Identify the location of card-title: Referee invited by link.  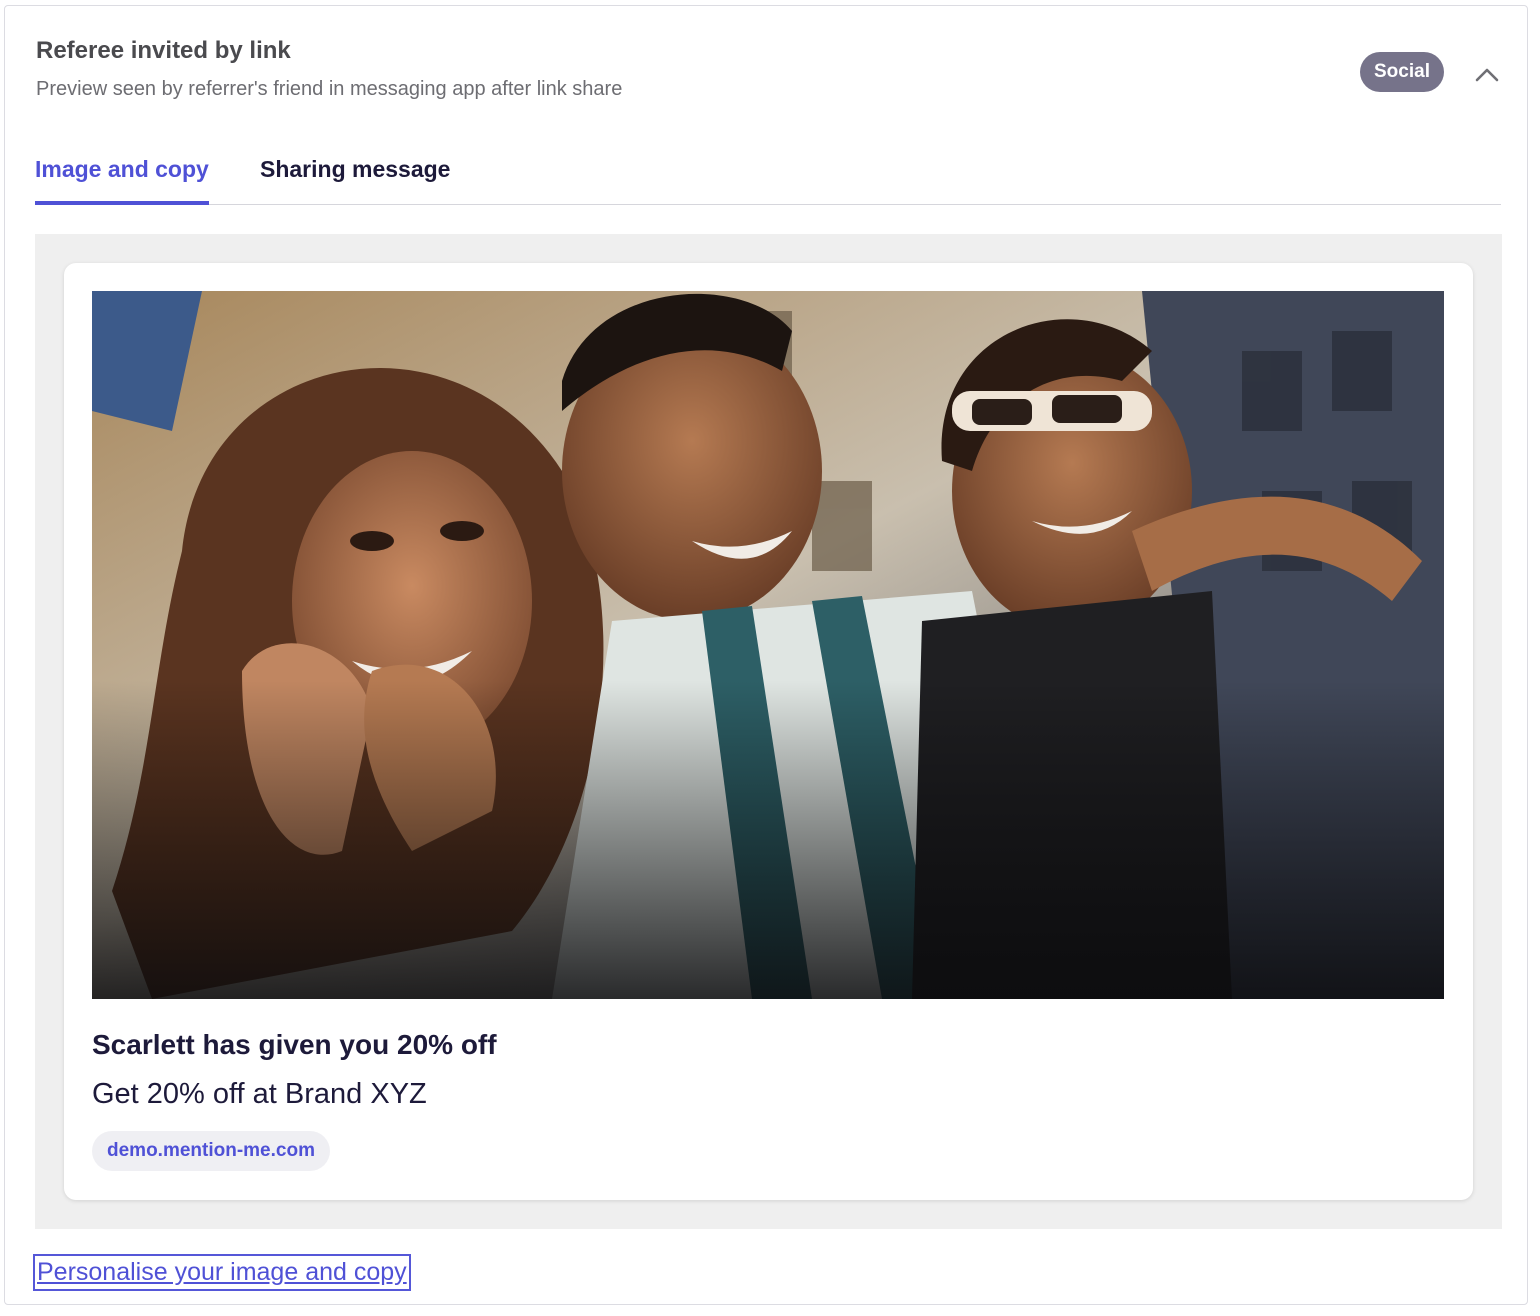
(163, 50).